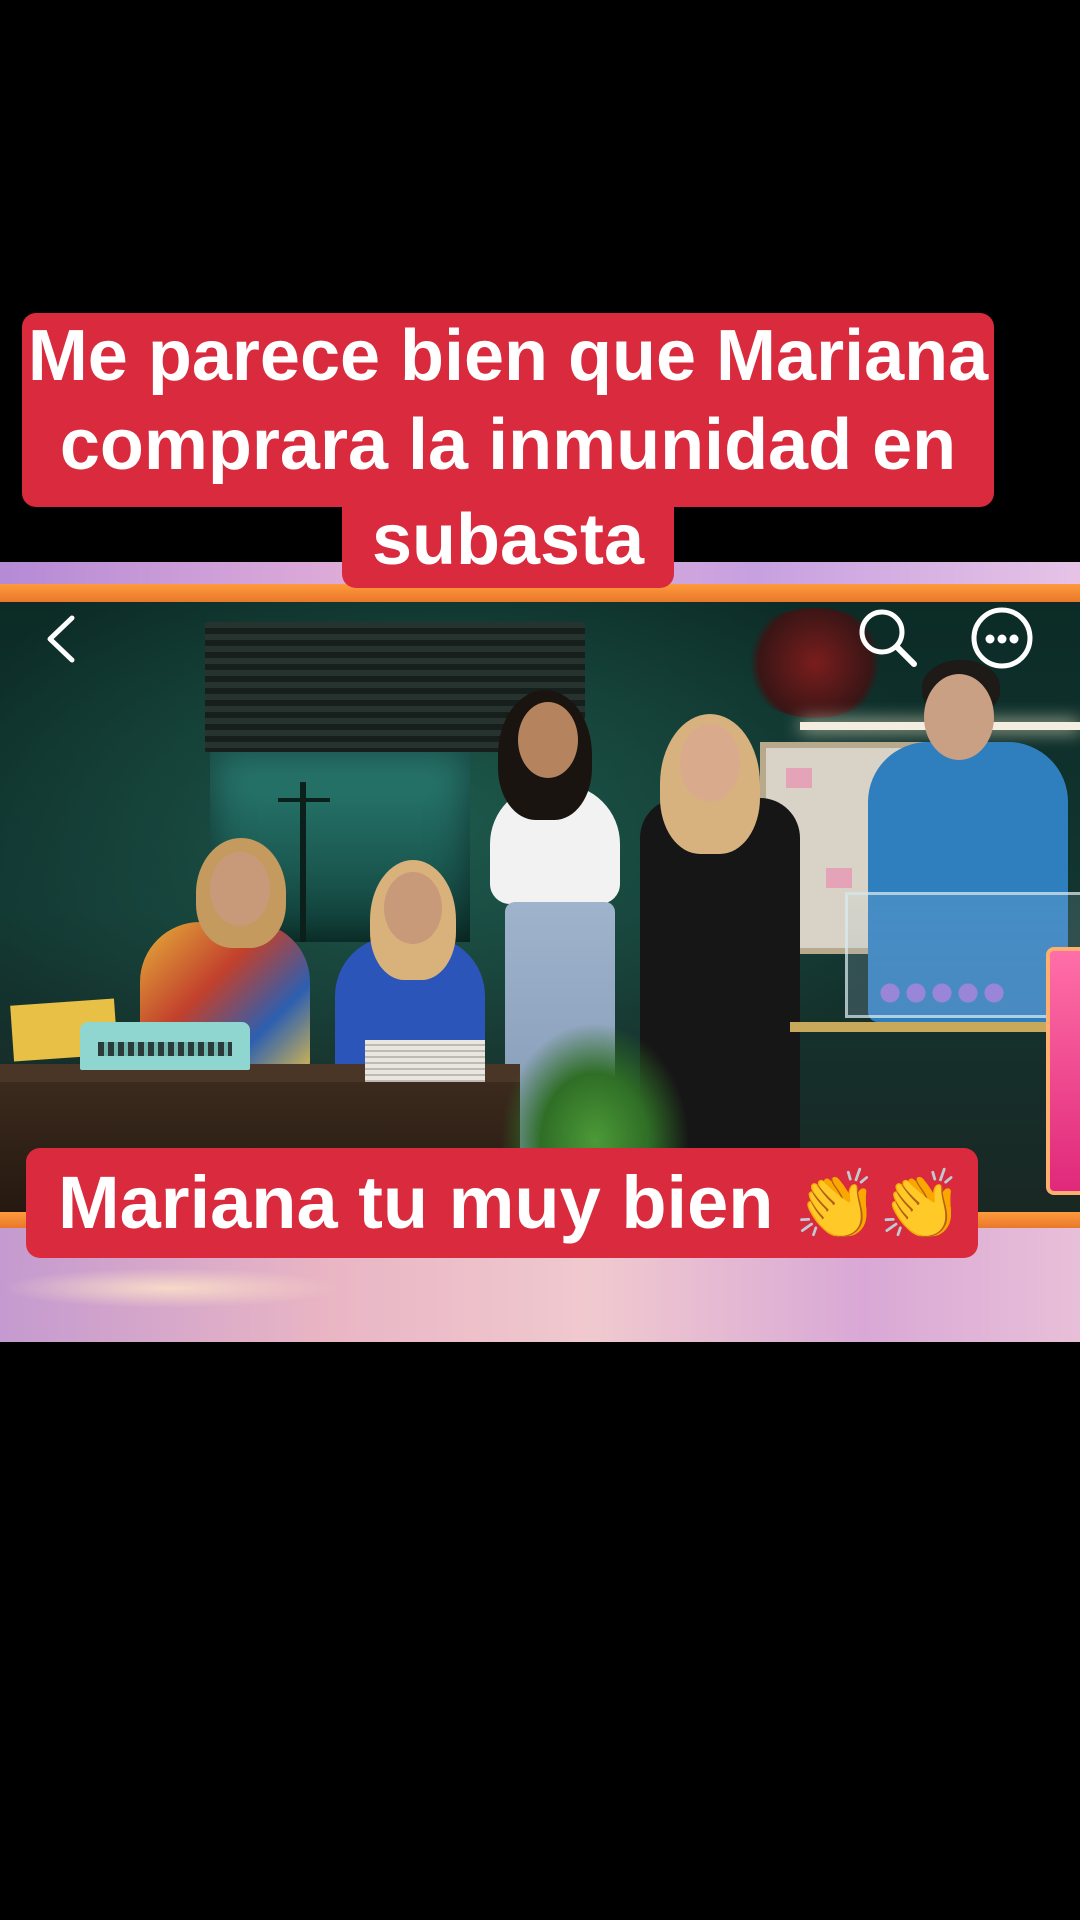  I want to click on lottery-balls, so click(945, 993).